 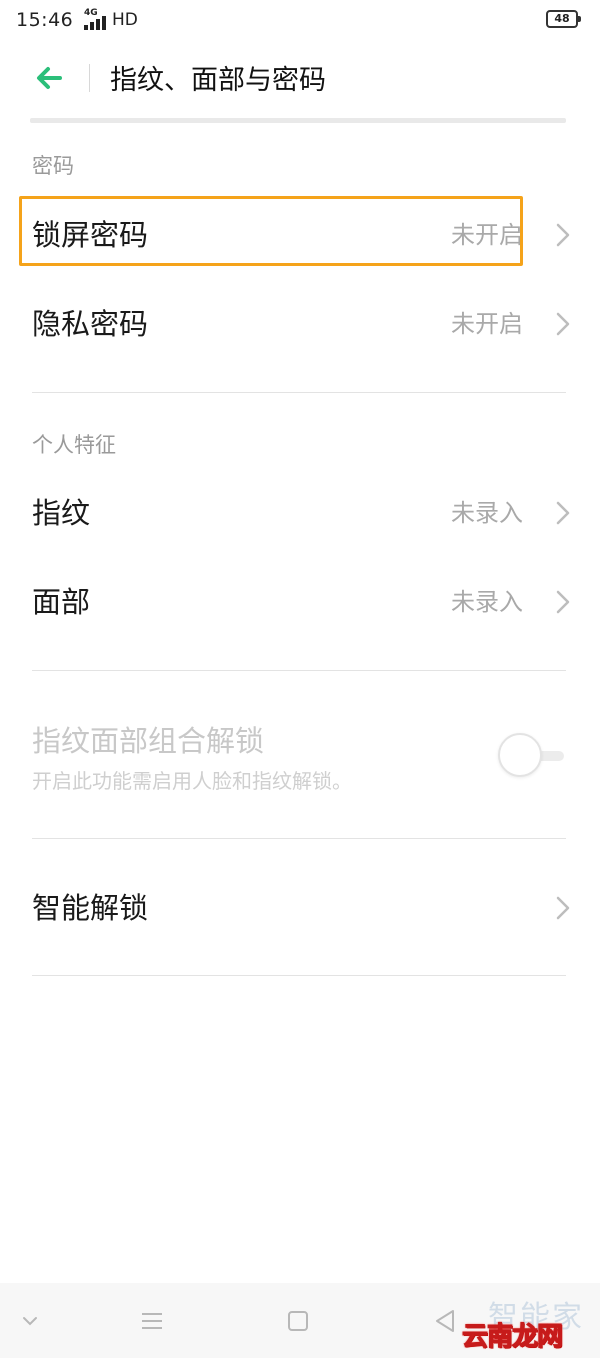 I want to click on fingerprint-row: 指纹 未录入, so click(x=300, y=513).